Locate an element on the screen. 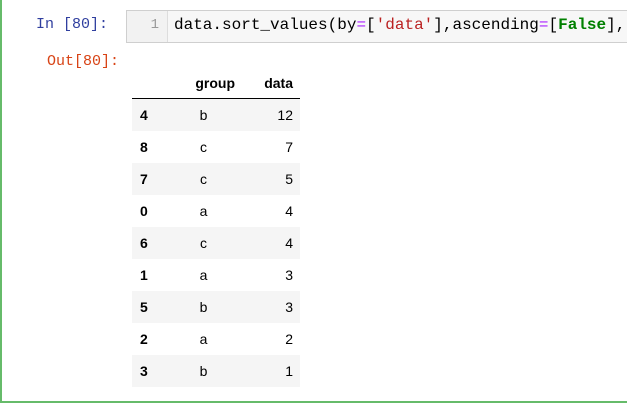  table-row: 7 c 5 is located at coordinates (216, 179).